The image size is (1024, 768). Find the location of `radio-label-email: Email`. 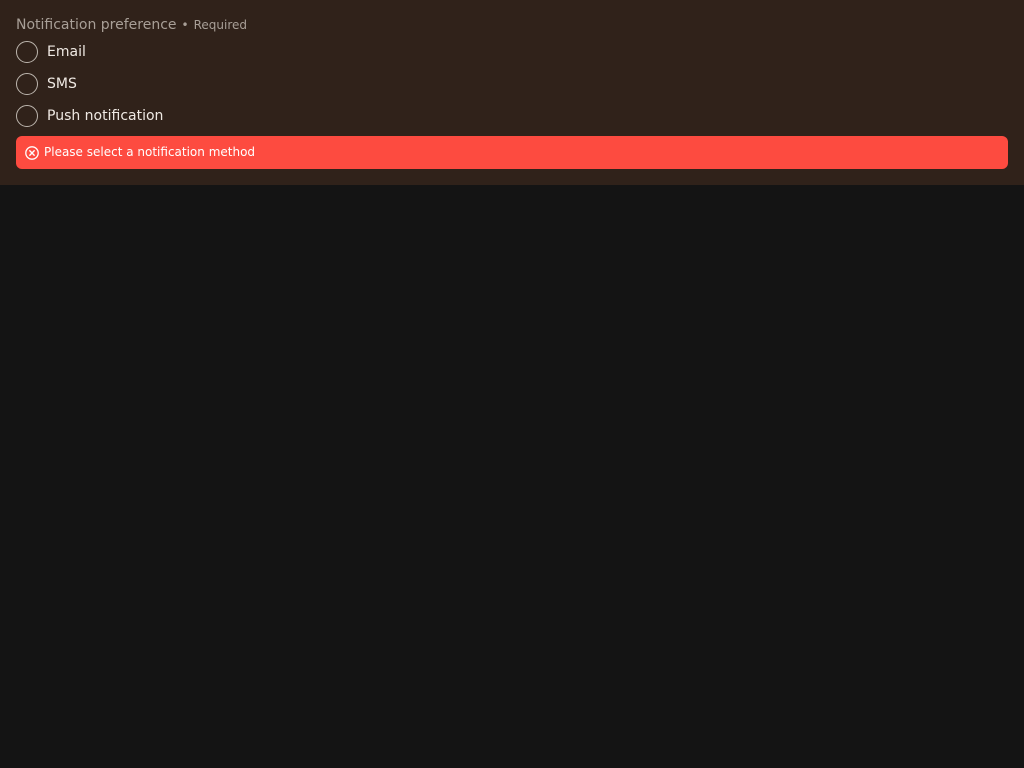

radio-label-email: Email is located at coordinates (66, 52).